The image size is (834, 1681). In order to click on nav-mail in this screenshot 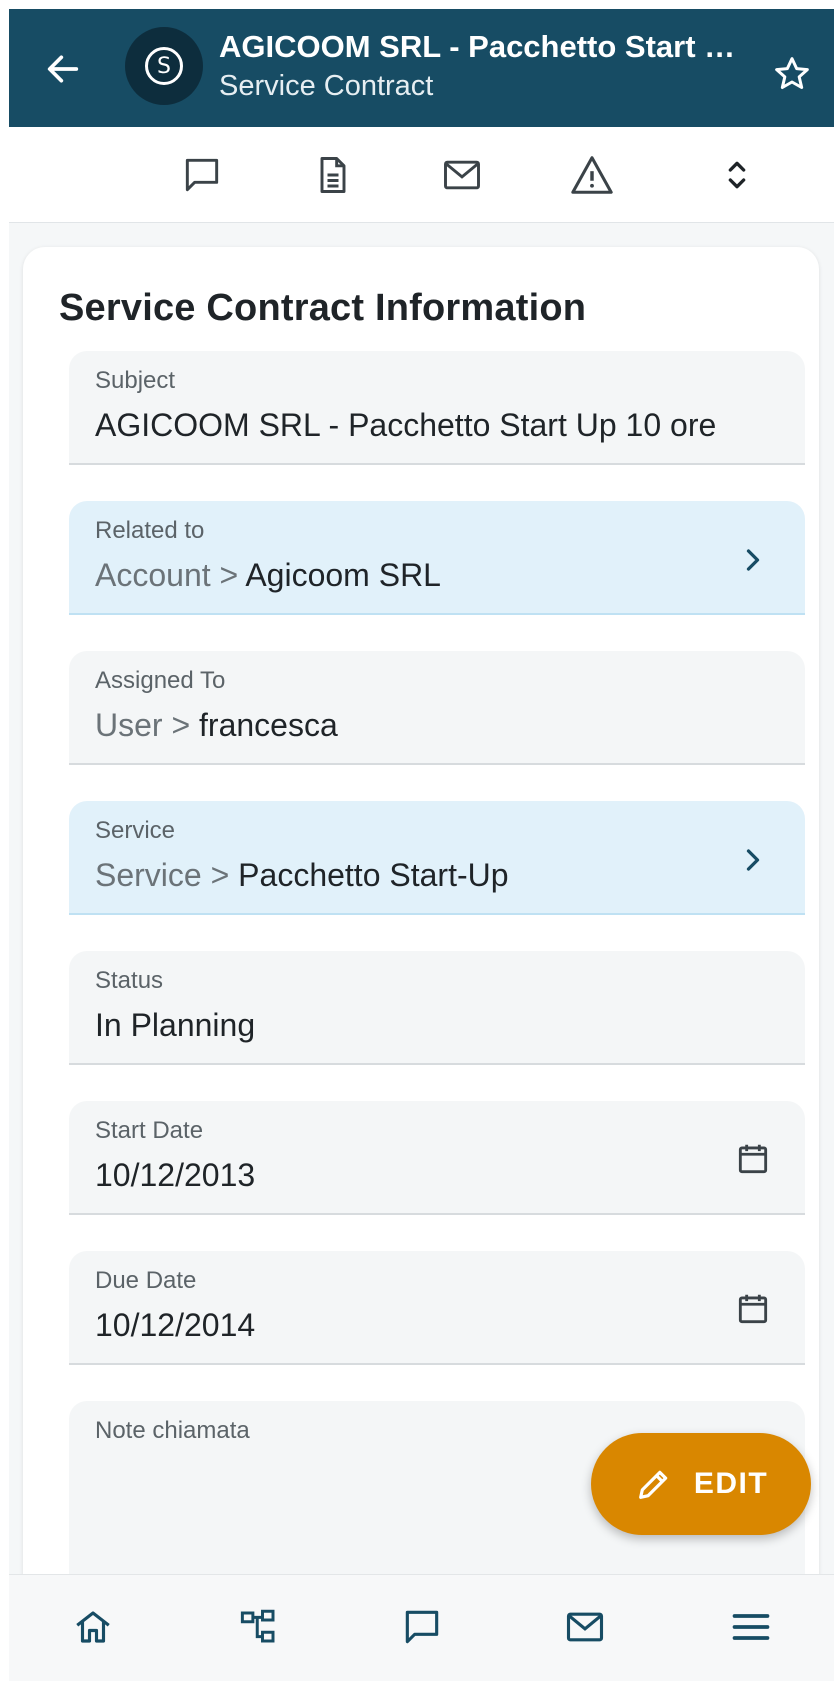, I will do `click(585, 1627)`.